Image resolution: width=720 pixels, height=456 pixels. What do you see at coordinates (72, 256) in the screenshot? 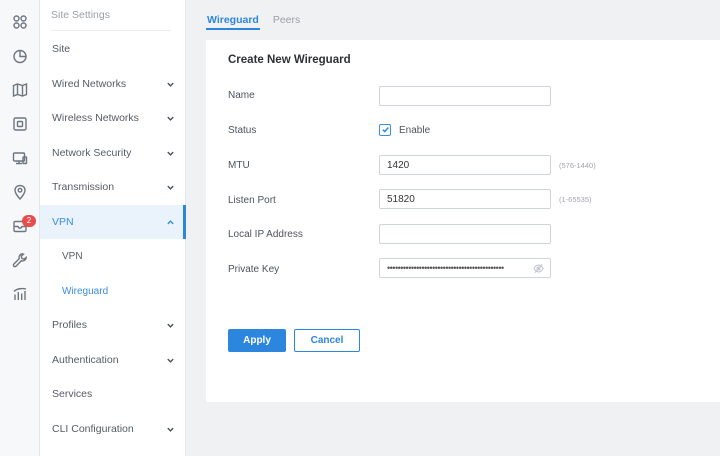
I see `nav-subitem-label: VPN` at bounding box center [72, 256].